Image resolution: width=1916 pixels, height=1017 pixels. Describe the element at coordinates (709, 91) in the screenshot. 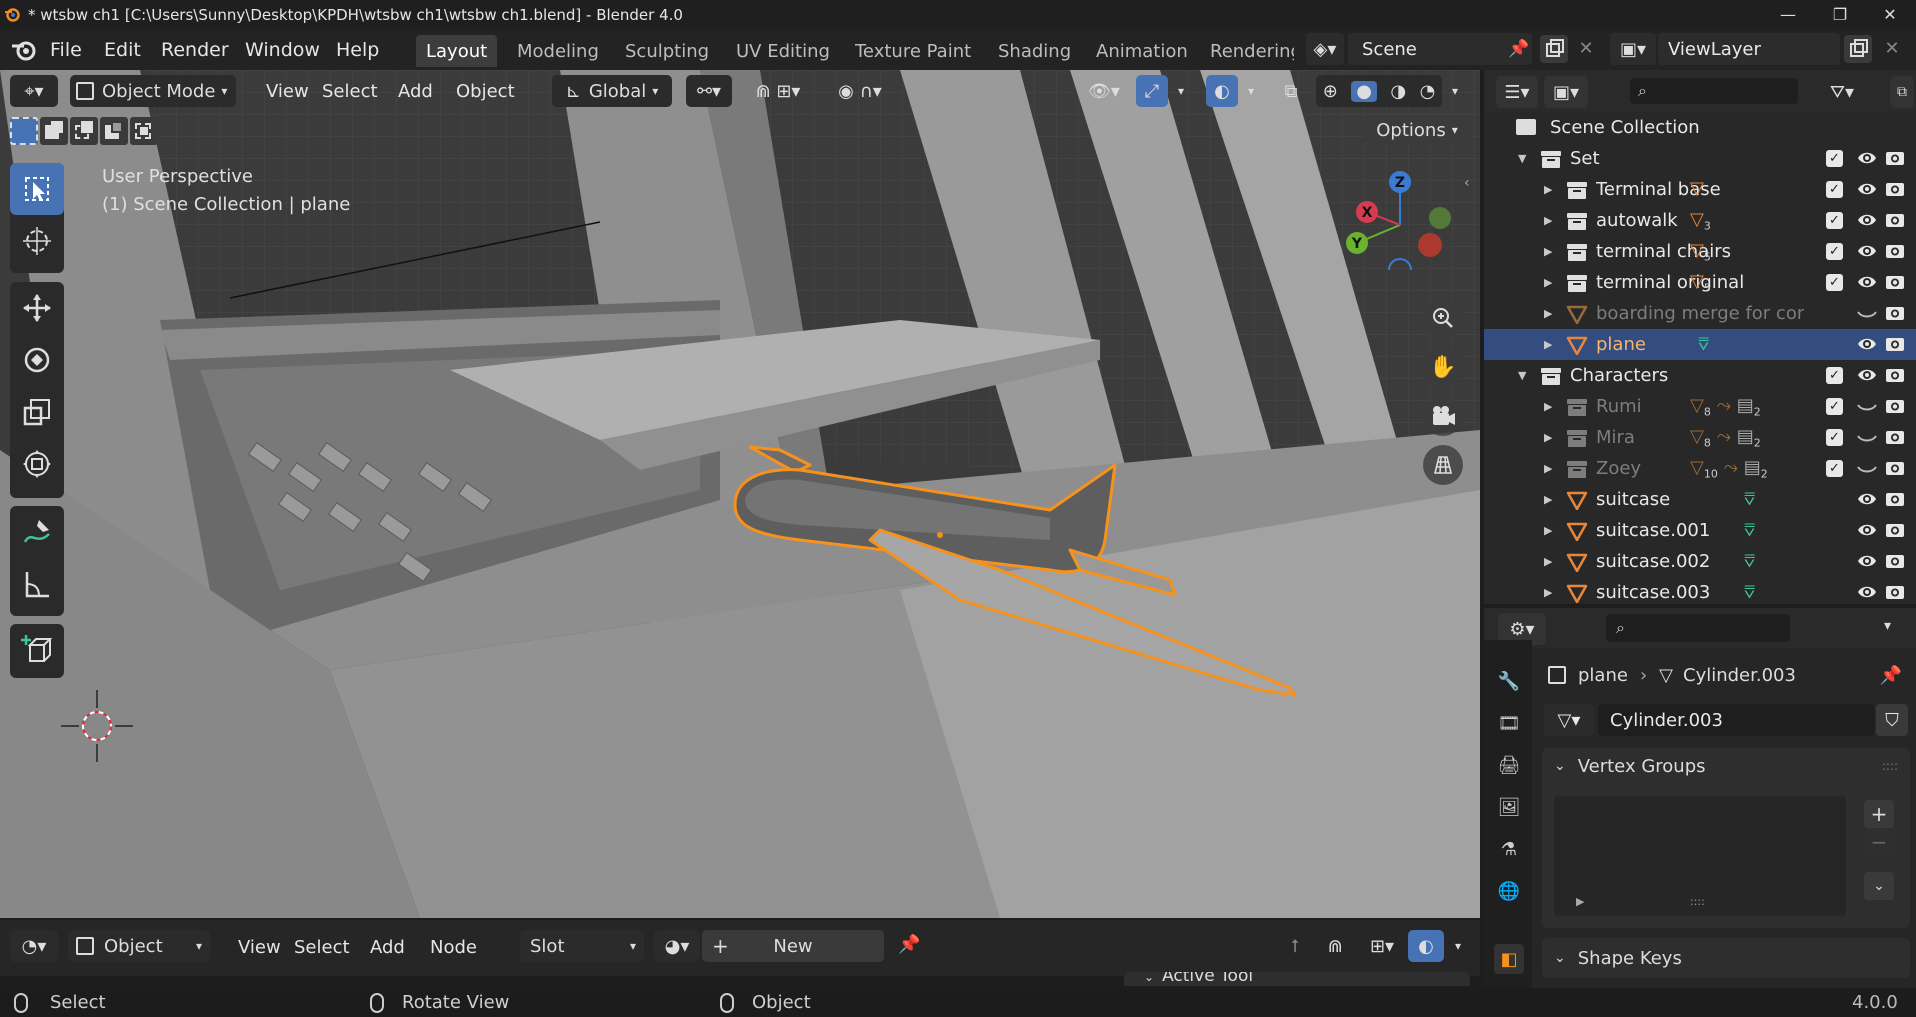

I see `pivot-point-dropdown: ⚯▾` at that location.